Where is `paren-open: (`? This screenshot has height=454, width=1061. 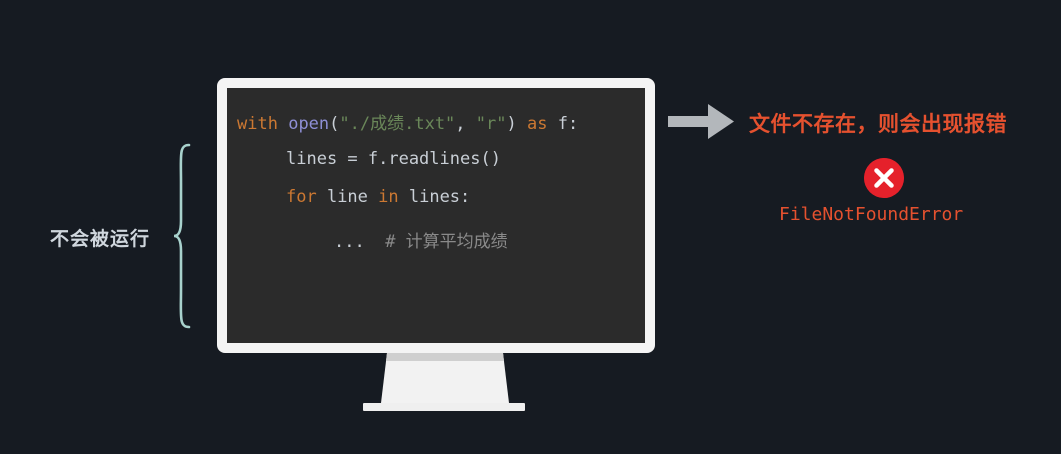
paren-open: ( is located at coordinates (334, 124).